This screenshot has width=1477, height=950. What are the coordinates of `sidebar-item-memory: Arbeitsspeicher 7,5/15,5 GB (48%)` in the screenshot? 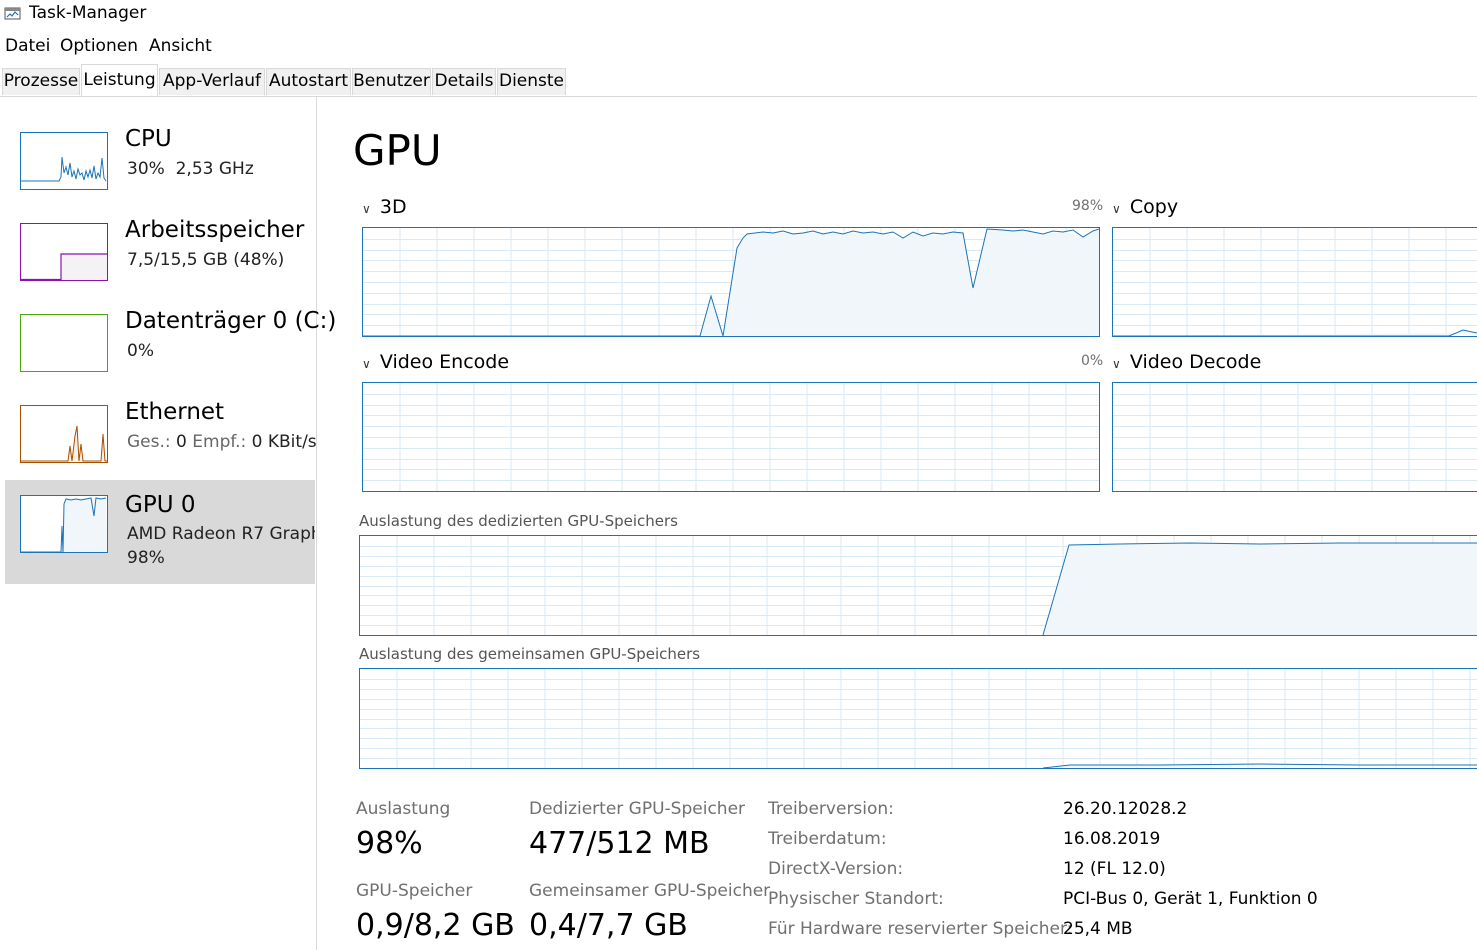 It's located at (160, 255).